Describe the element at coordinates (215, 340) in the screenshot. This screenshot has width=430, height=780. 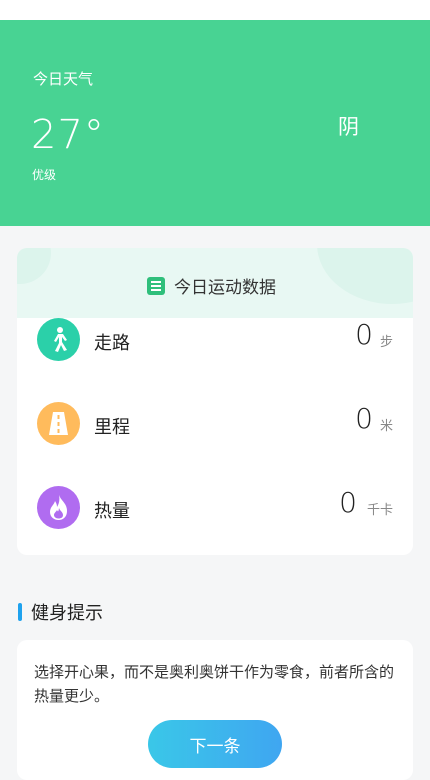
I see `exercise-row-walk: 走路 0 步` at that location.